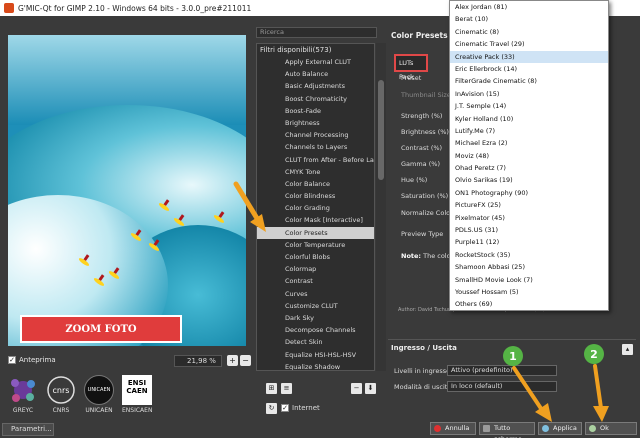 Image resolution: width=640 pixels, height=438 pixels. Describe the element at coordinates (425, 196) in the screenshot. I see `saturation-label: Saturation (%)` at that location.